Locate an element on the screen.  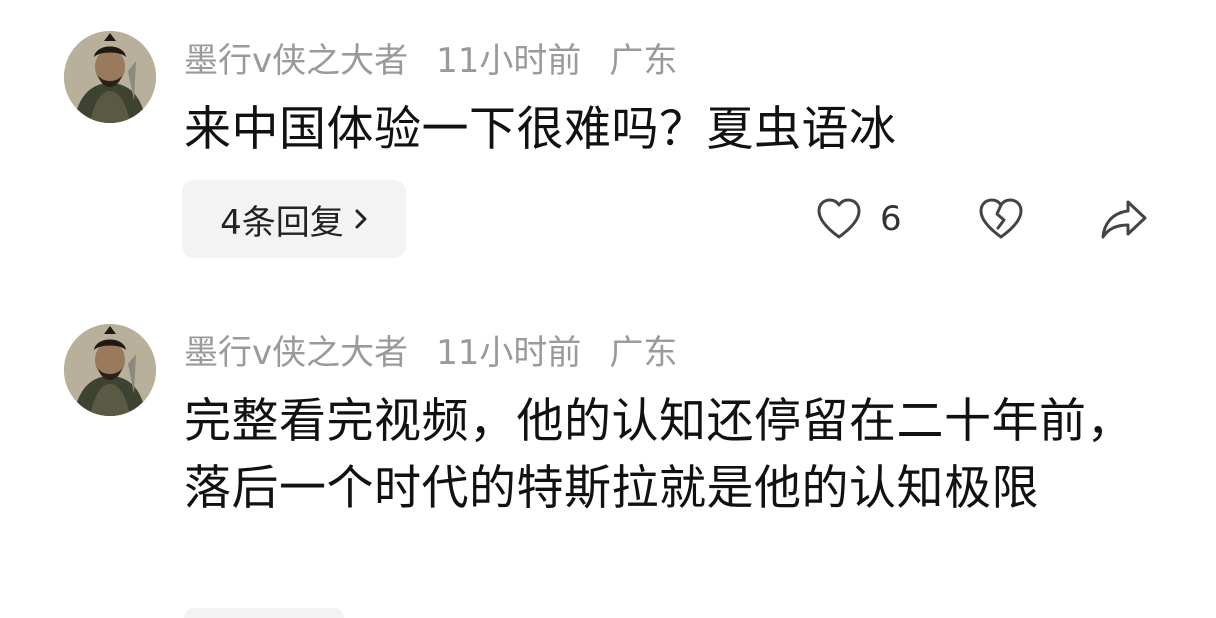
view-replies-button: 4条回复 is located at coordinates (294, 219).